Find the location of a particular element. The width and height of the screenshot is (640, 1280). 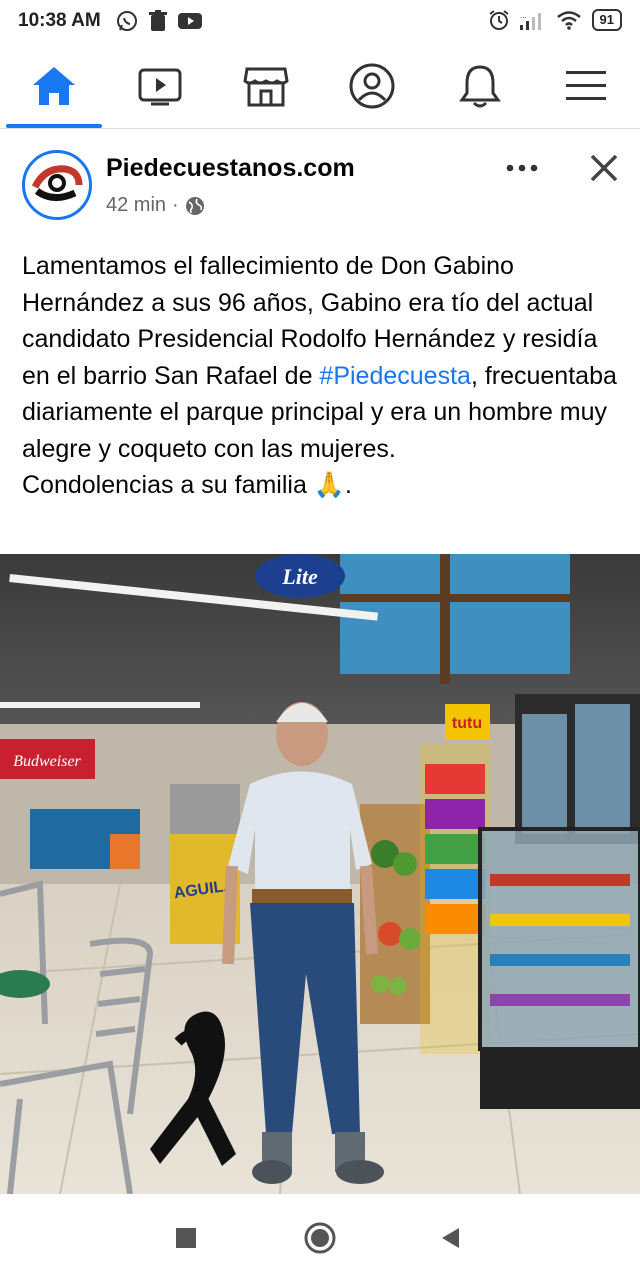

profile-icon is located at coordinates (372, 86).